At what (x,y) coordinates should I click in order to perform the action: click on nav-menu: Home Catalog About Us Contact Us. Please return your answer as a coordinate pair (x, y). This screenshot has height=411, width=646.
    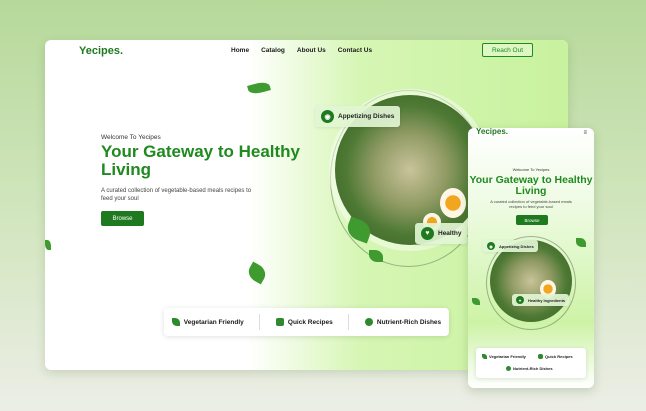
    Looking at the image, I should click on (301, 50).